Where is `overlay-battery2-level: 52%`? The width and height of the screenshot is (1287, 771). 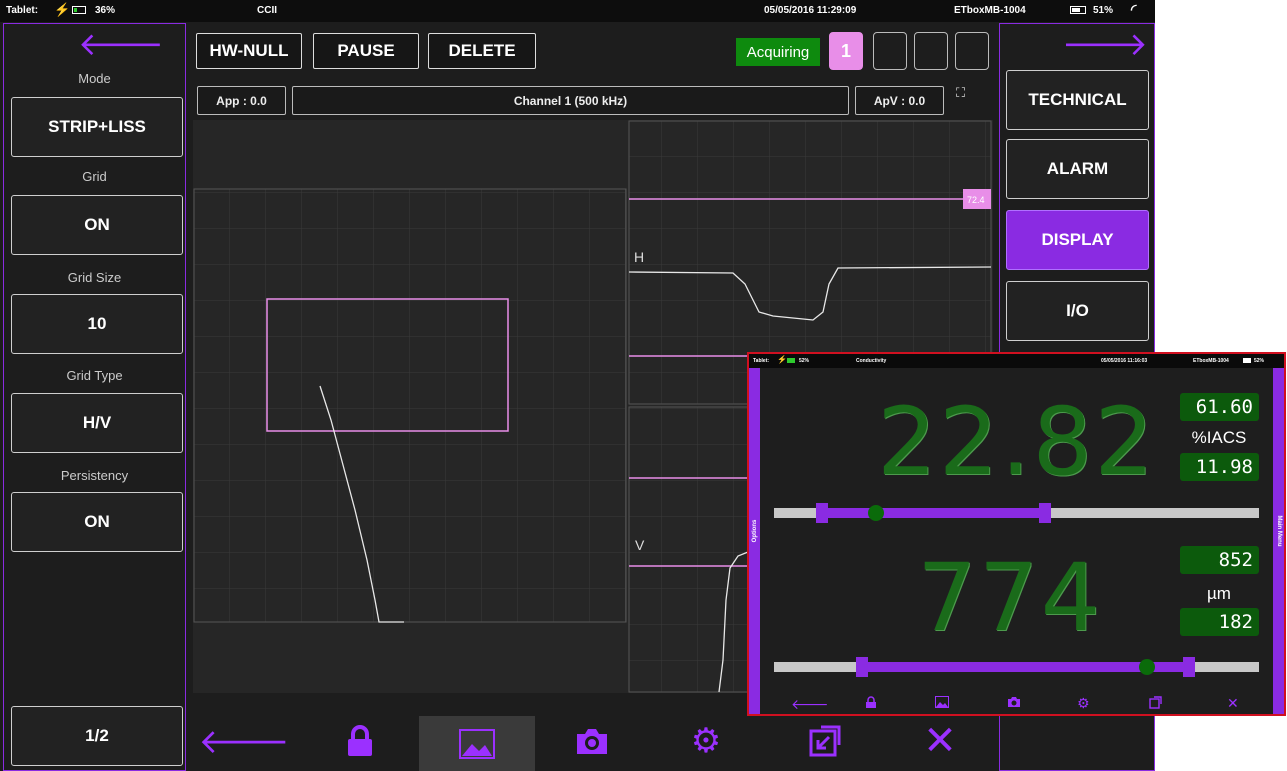
overlay-battery2-level: 52% is located at coordinates (1259, 361).